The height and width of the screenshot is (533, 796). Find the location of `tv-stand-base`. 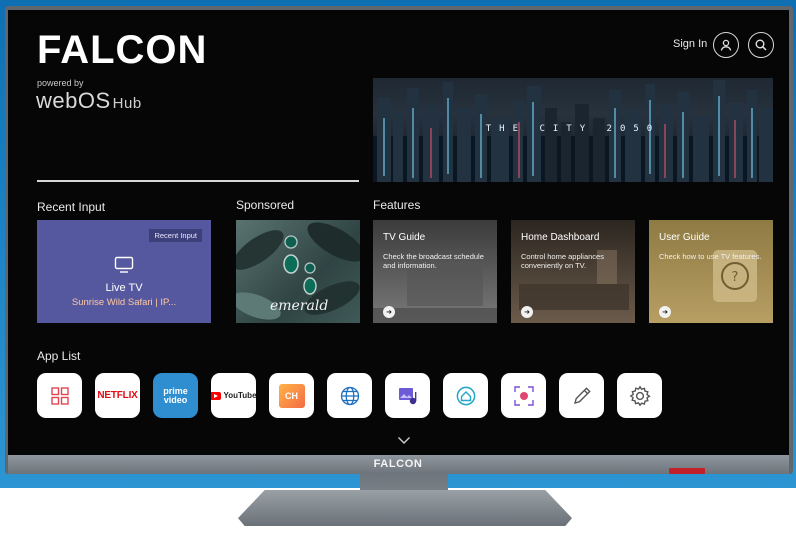

tv-stand-base is located at coordinates (405, 508).